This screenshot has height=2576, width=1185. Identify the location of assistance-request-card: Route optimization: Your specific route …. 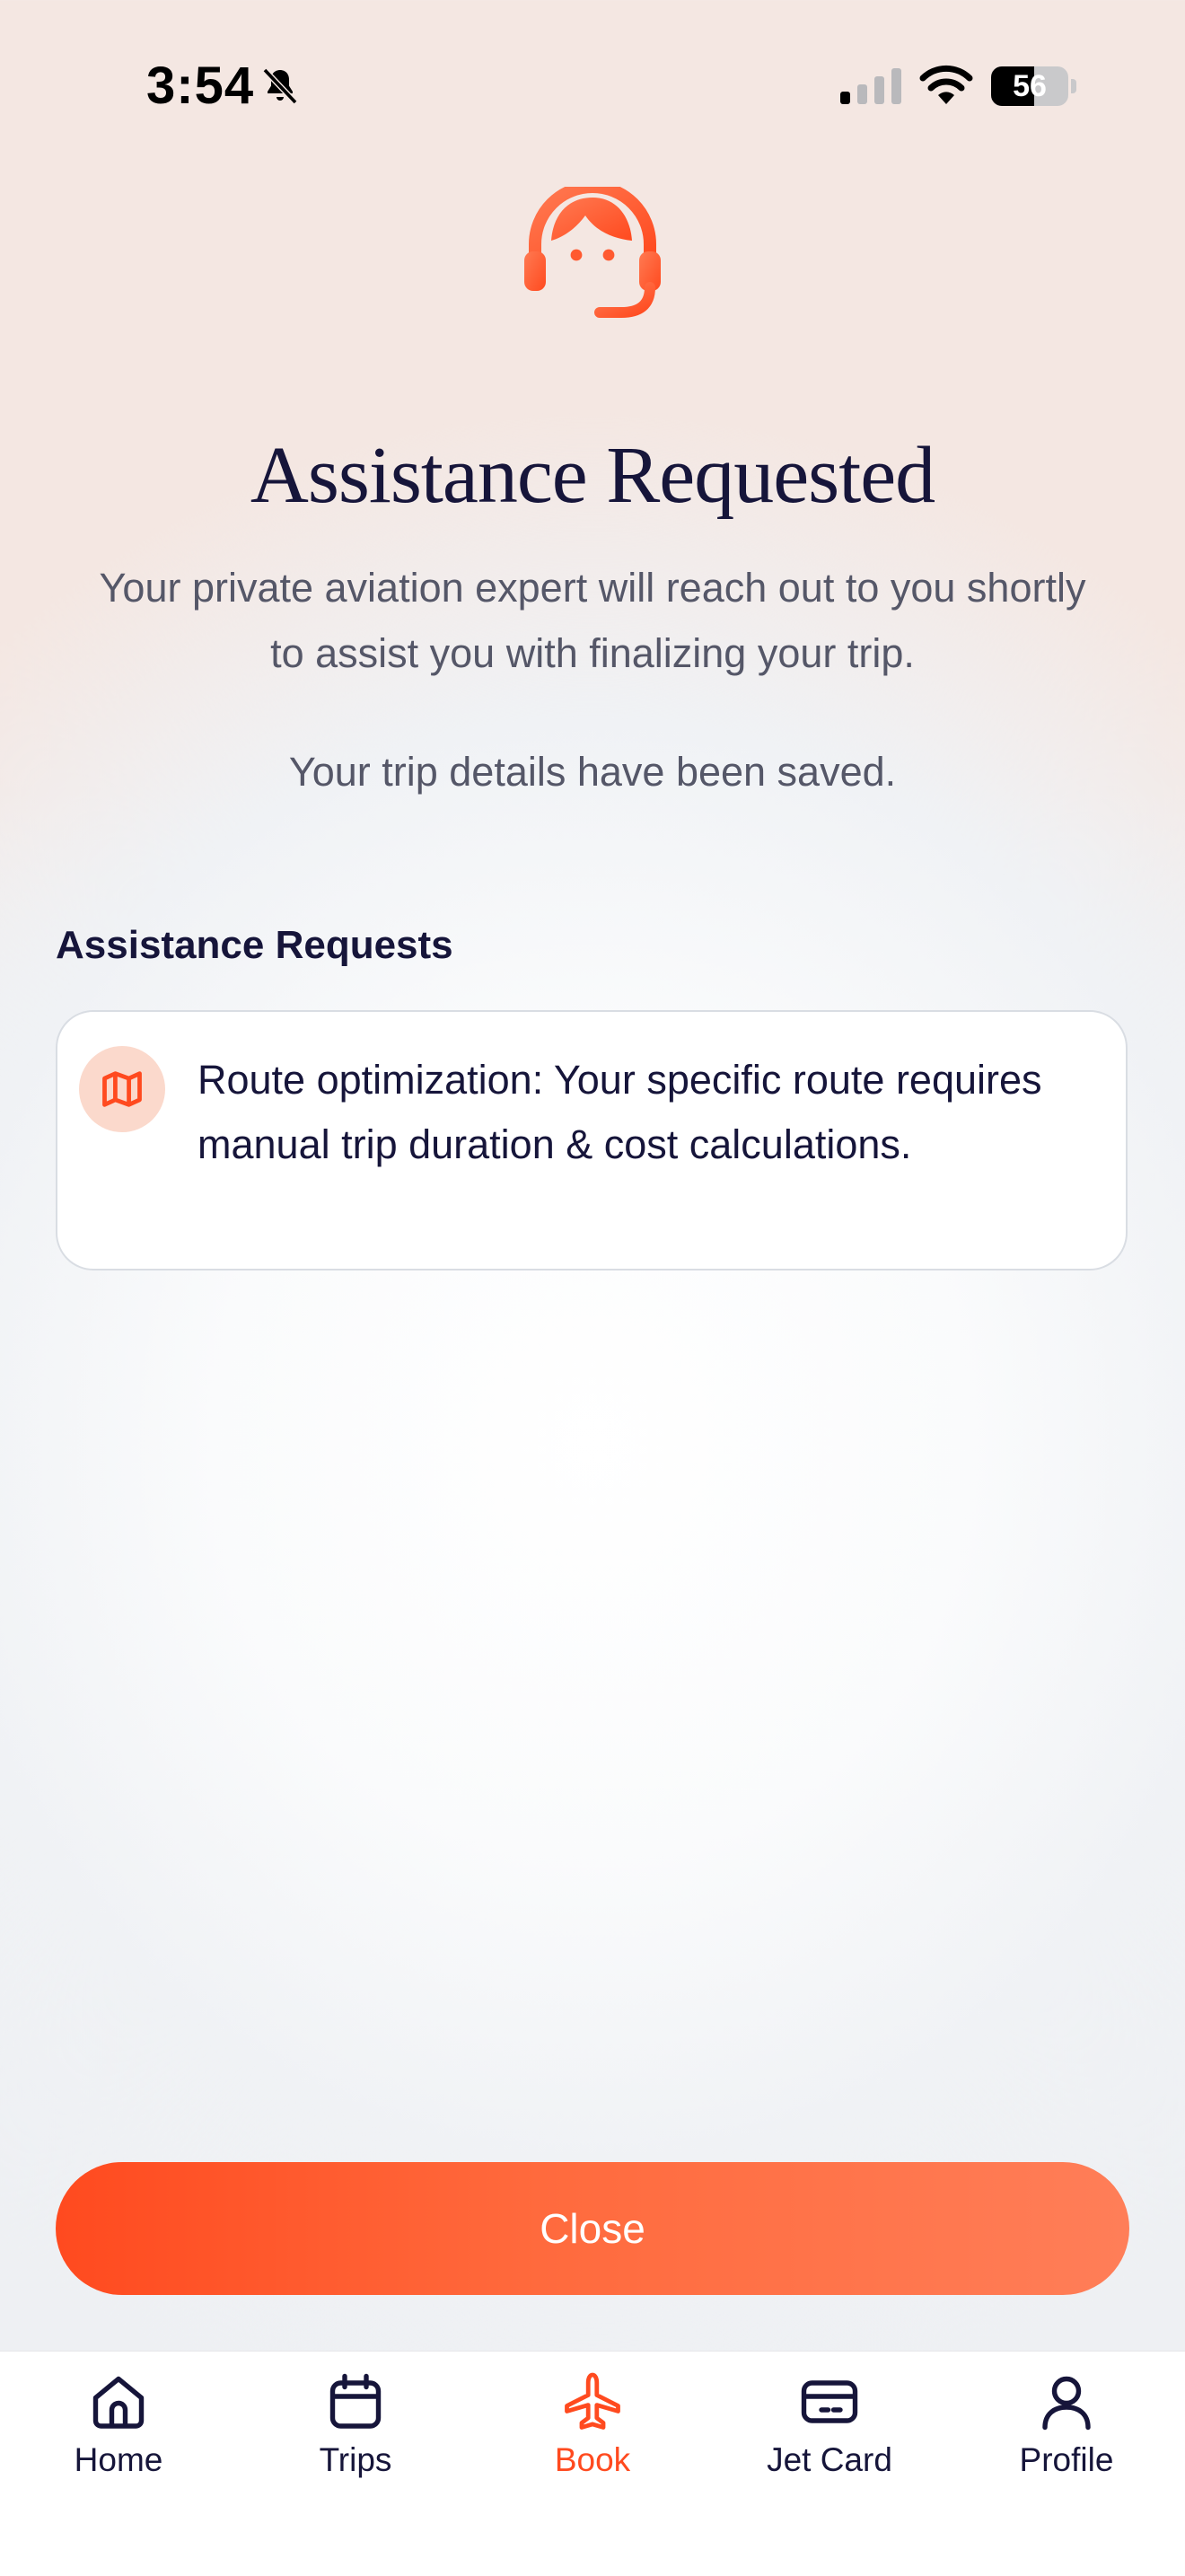
(592, 1140).